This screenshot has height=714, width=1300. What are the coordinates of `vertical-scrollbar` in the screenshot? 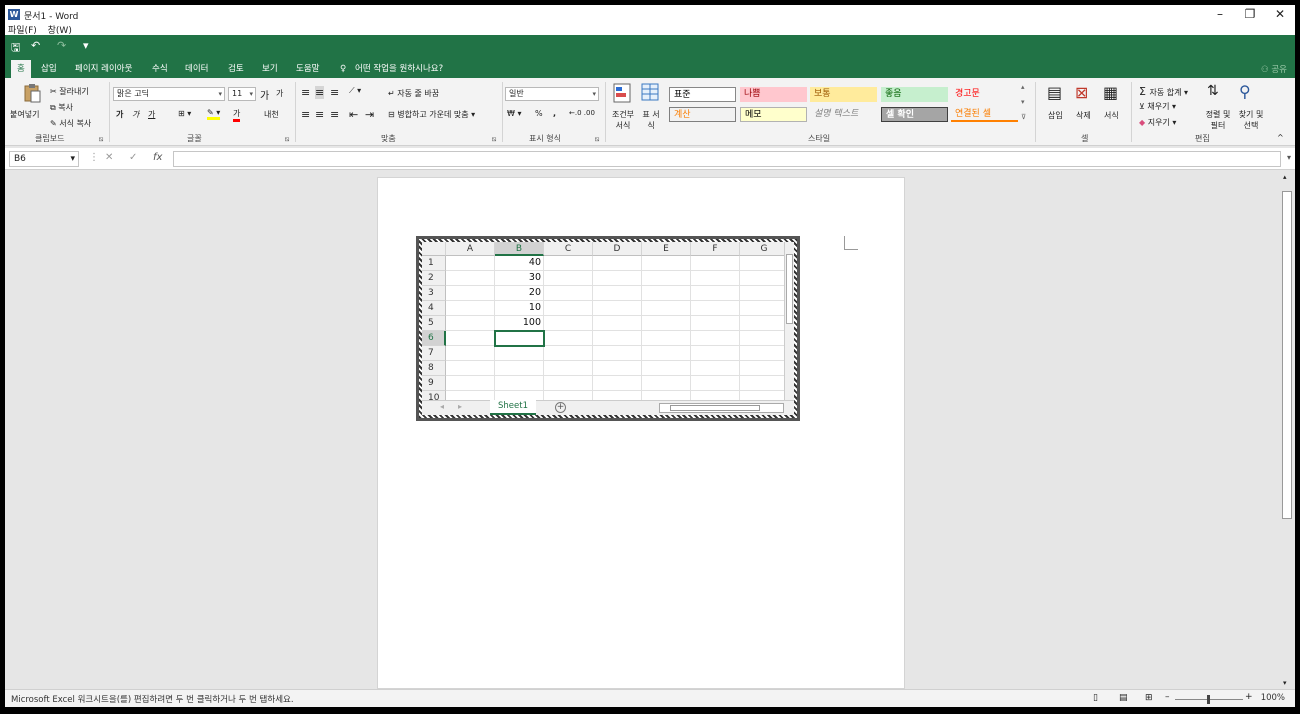 It's located at (789, 321).